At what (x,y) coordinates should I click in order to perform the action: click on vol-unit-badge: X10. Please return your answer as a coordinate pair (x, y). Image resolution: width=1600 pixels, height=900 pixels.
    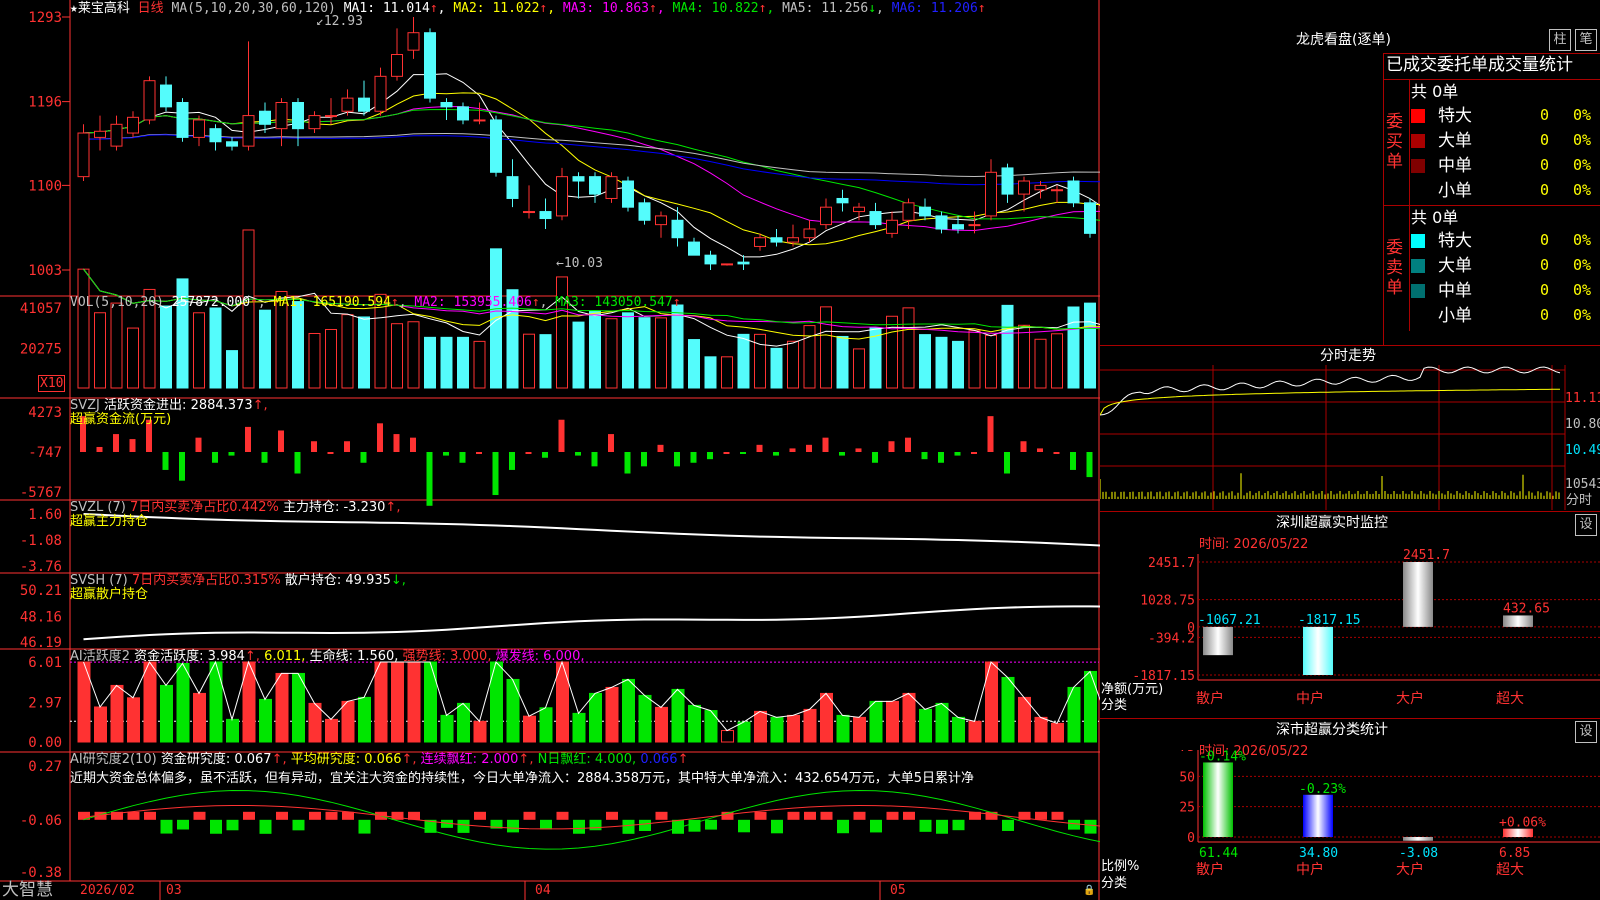
    Looking at the image, I should click on (52, 383).